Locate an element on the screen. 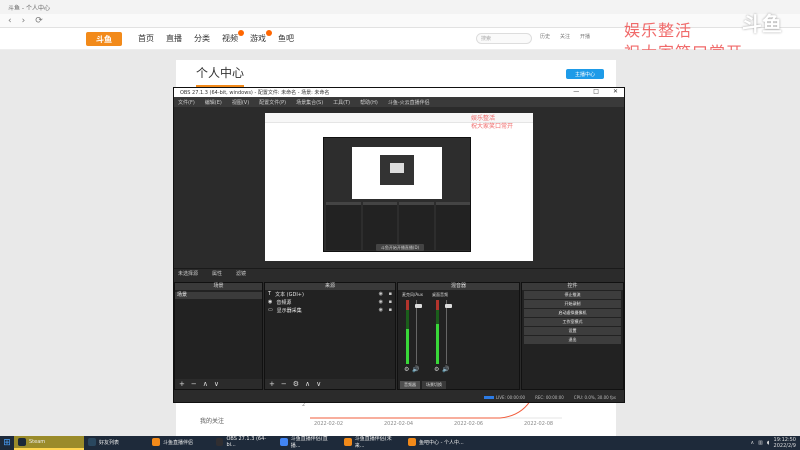 The height and width of the screenshot is (450, 800). source-item: T 文本 (GDI+) ◉ ▪ is located at coordinates (330, 294).